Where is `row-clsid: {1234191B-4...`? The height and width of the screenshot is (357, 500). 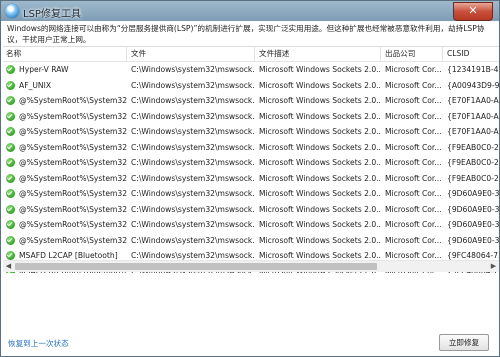 row-clsid: {1234191B-4... is located at coordinates (473, 70).